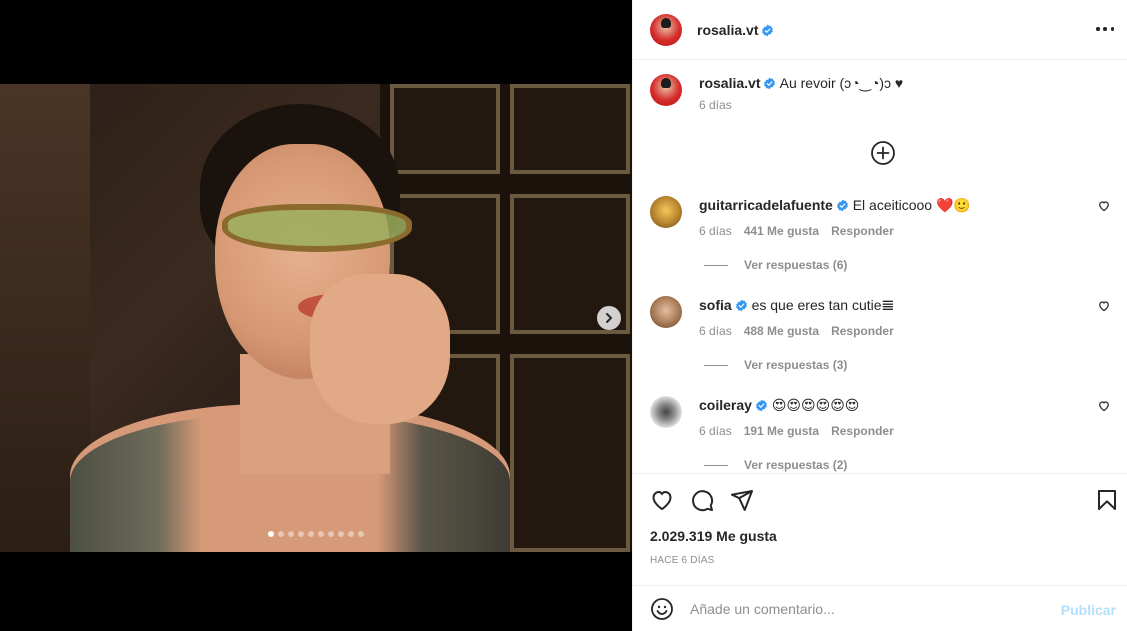 Image resolution: width=1127 pixels, height=631 pixels. I want to click on caption-time: 6 días, so click(715, 105).